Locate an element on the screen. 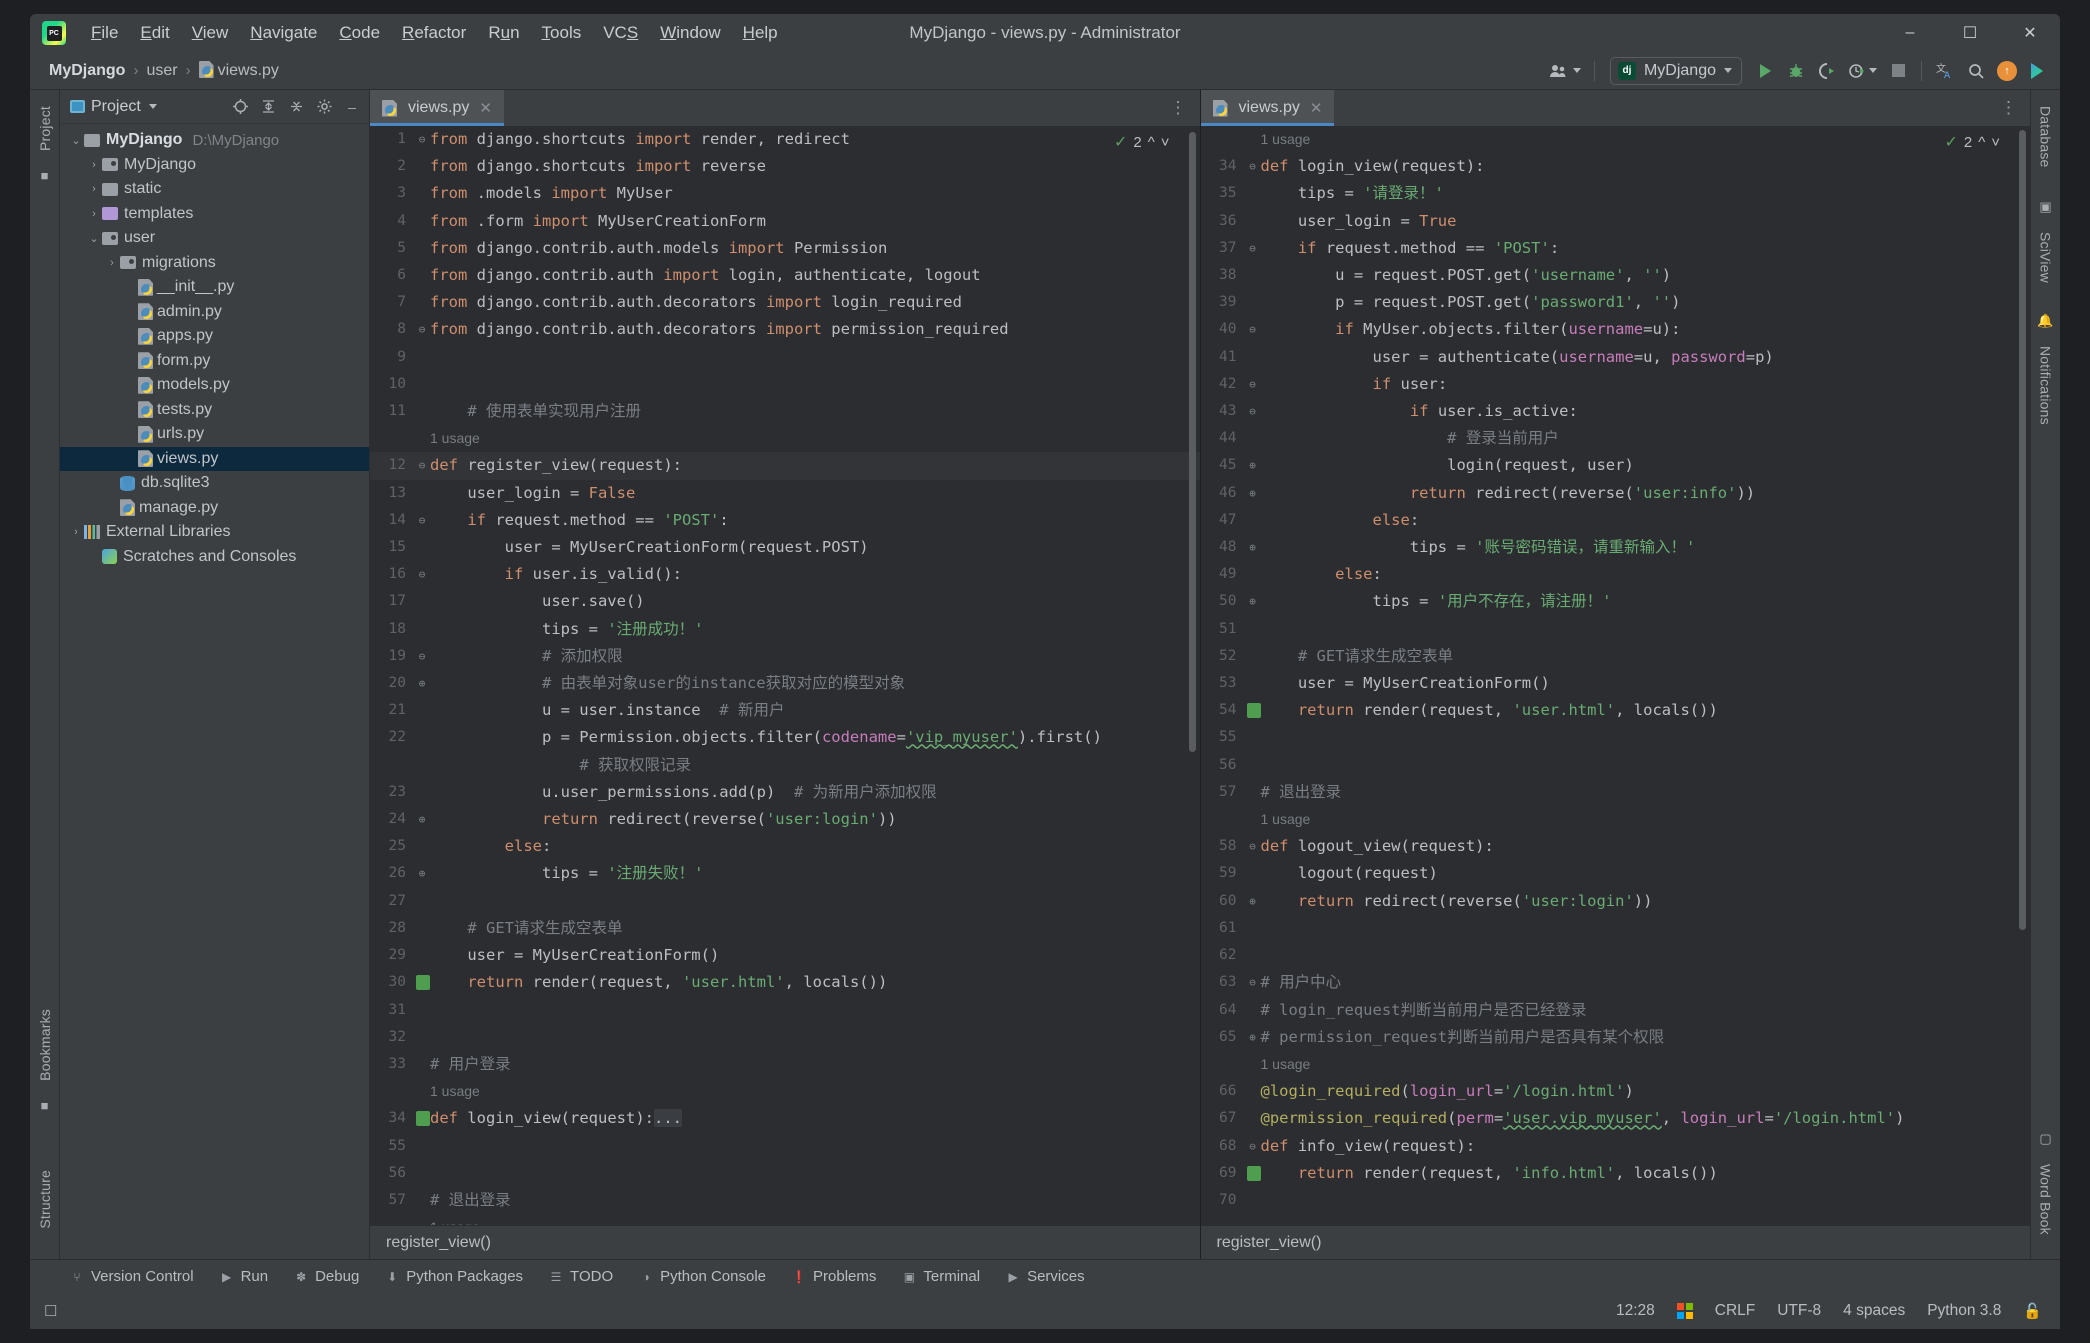 This screenshot has height=1343, width=2090. next-problem-icon: ˅ is located at coordinates (1165, 142).